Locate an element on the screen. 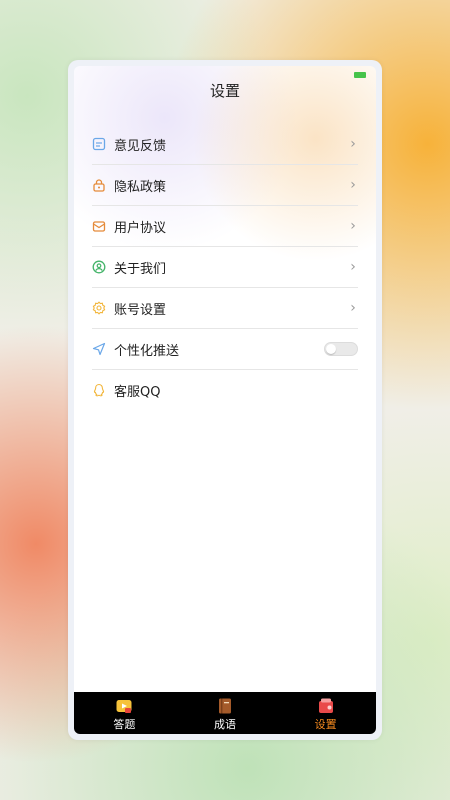  feedback-icon is located at coordinates (99, 144).